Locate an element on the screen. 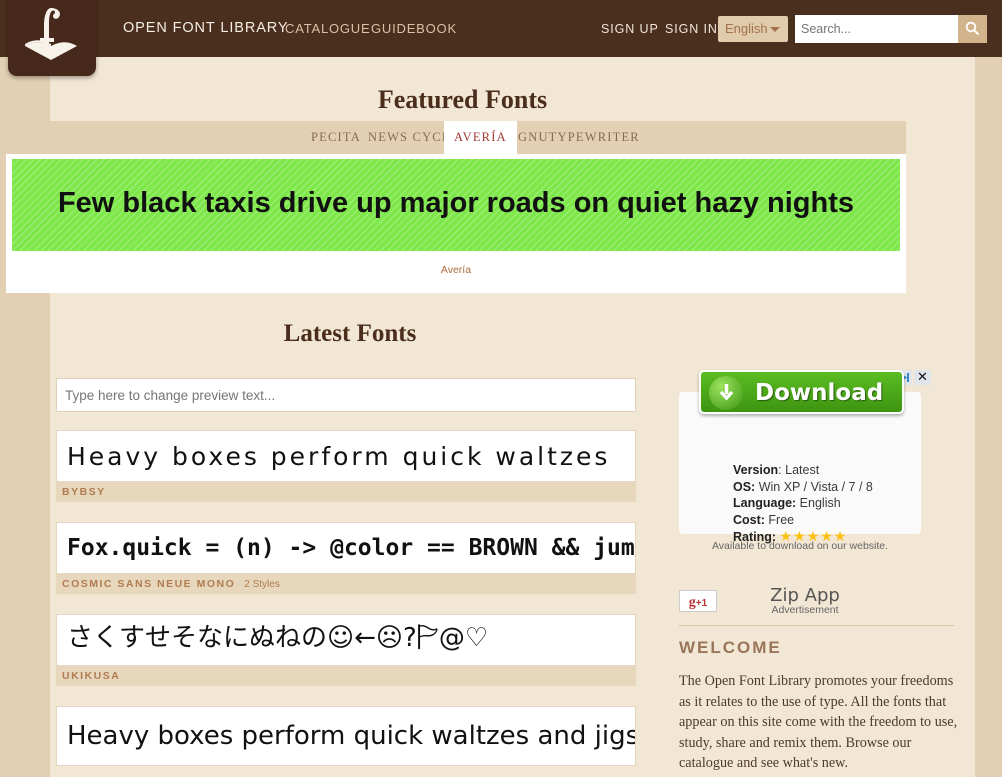 Image resolution: width=1002 pixels, height=777 pixels. ad-spec-value: : Latest is located at coordinates (799, 470).